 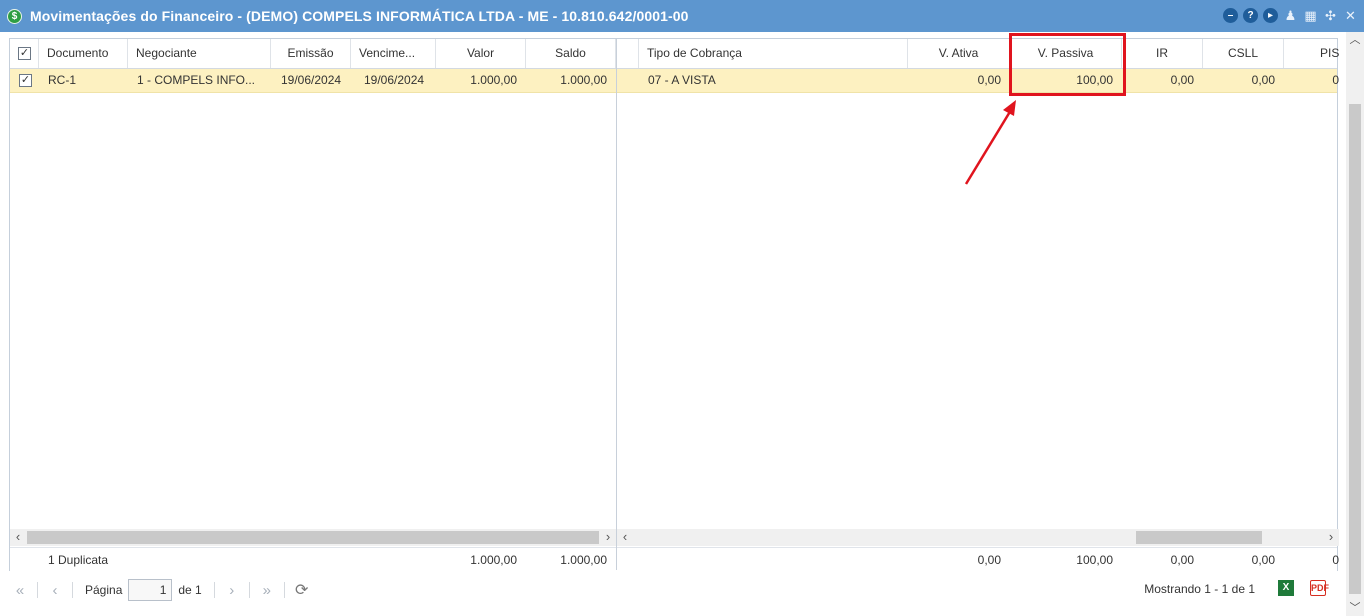 I want to click on summary-pis: 0, so click(x=1335, y=560).